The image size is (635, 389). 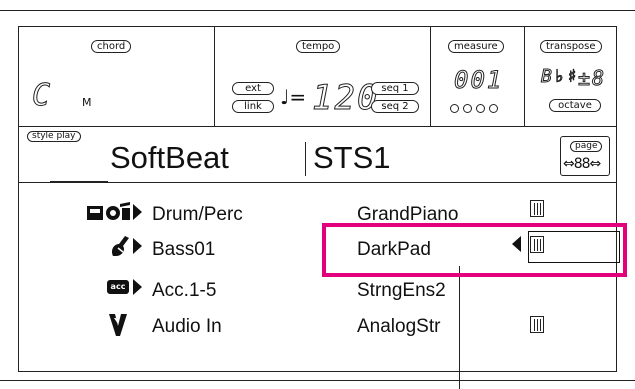 I want to click on style-name: SoftBeat, so click(x=169, y=158).